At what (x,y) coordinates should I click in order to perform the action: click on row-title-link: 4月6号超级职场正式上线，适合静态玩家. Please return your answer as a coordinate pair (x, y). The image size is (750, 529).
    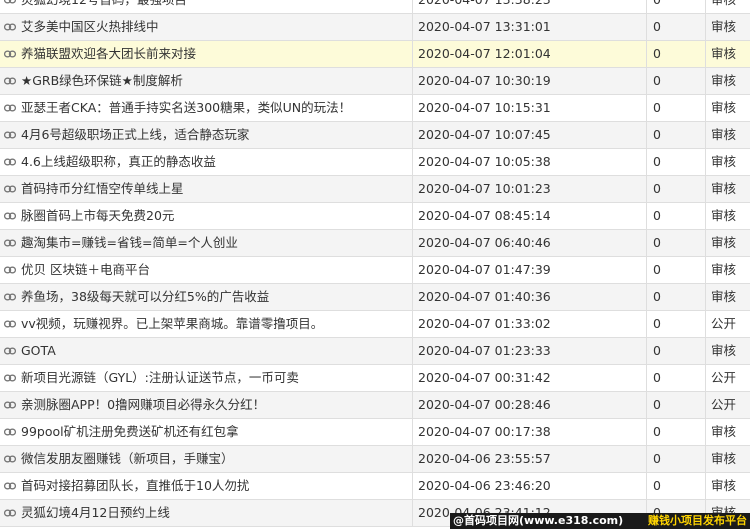
    Looking at the image, I should click on (135, 135).